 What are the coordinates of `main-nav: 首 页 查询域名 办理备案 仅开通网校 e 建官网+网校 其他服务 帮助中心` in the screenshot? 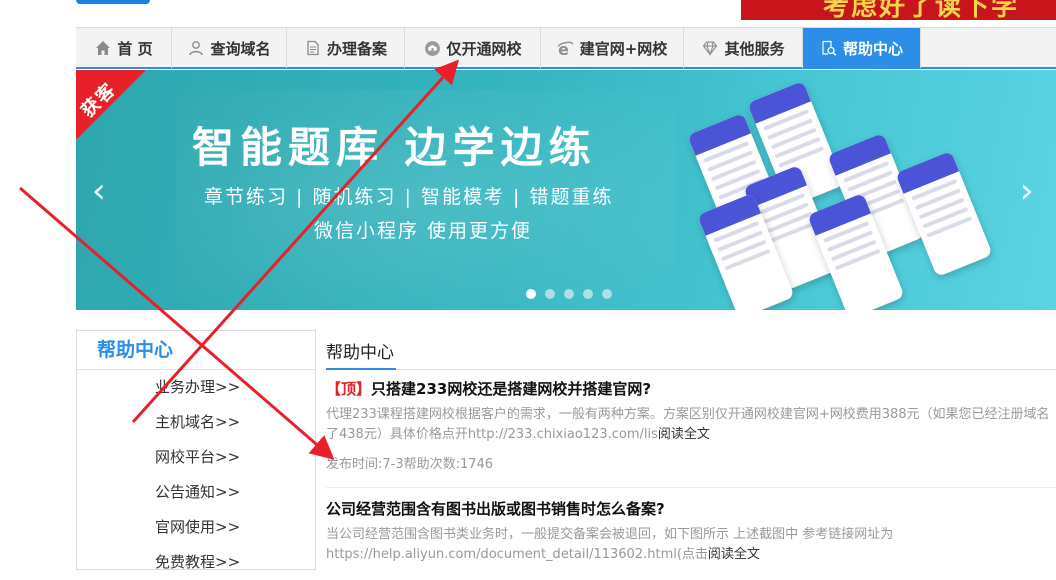 It's located at (566, 48).